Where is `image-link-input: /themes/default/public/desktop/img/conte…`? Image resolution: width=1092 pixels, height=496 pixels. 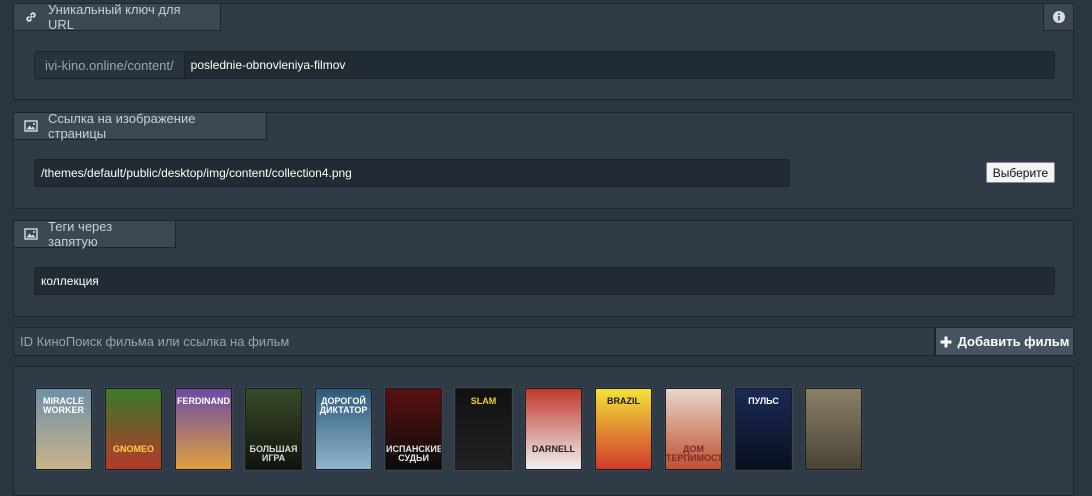 image-link-input: /themes/default/public/desktop/img/conte… is located at coordinates (412, 173).